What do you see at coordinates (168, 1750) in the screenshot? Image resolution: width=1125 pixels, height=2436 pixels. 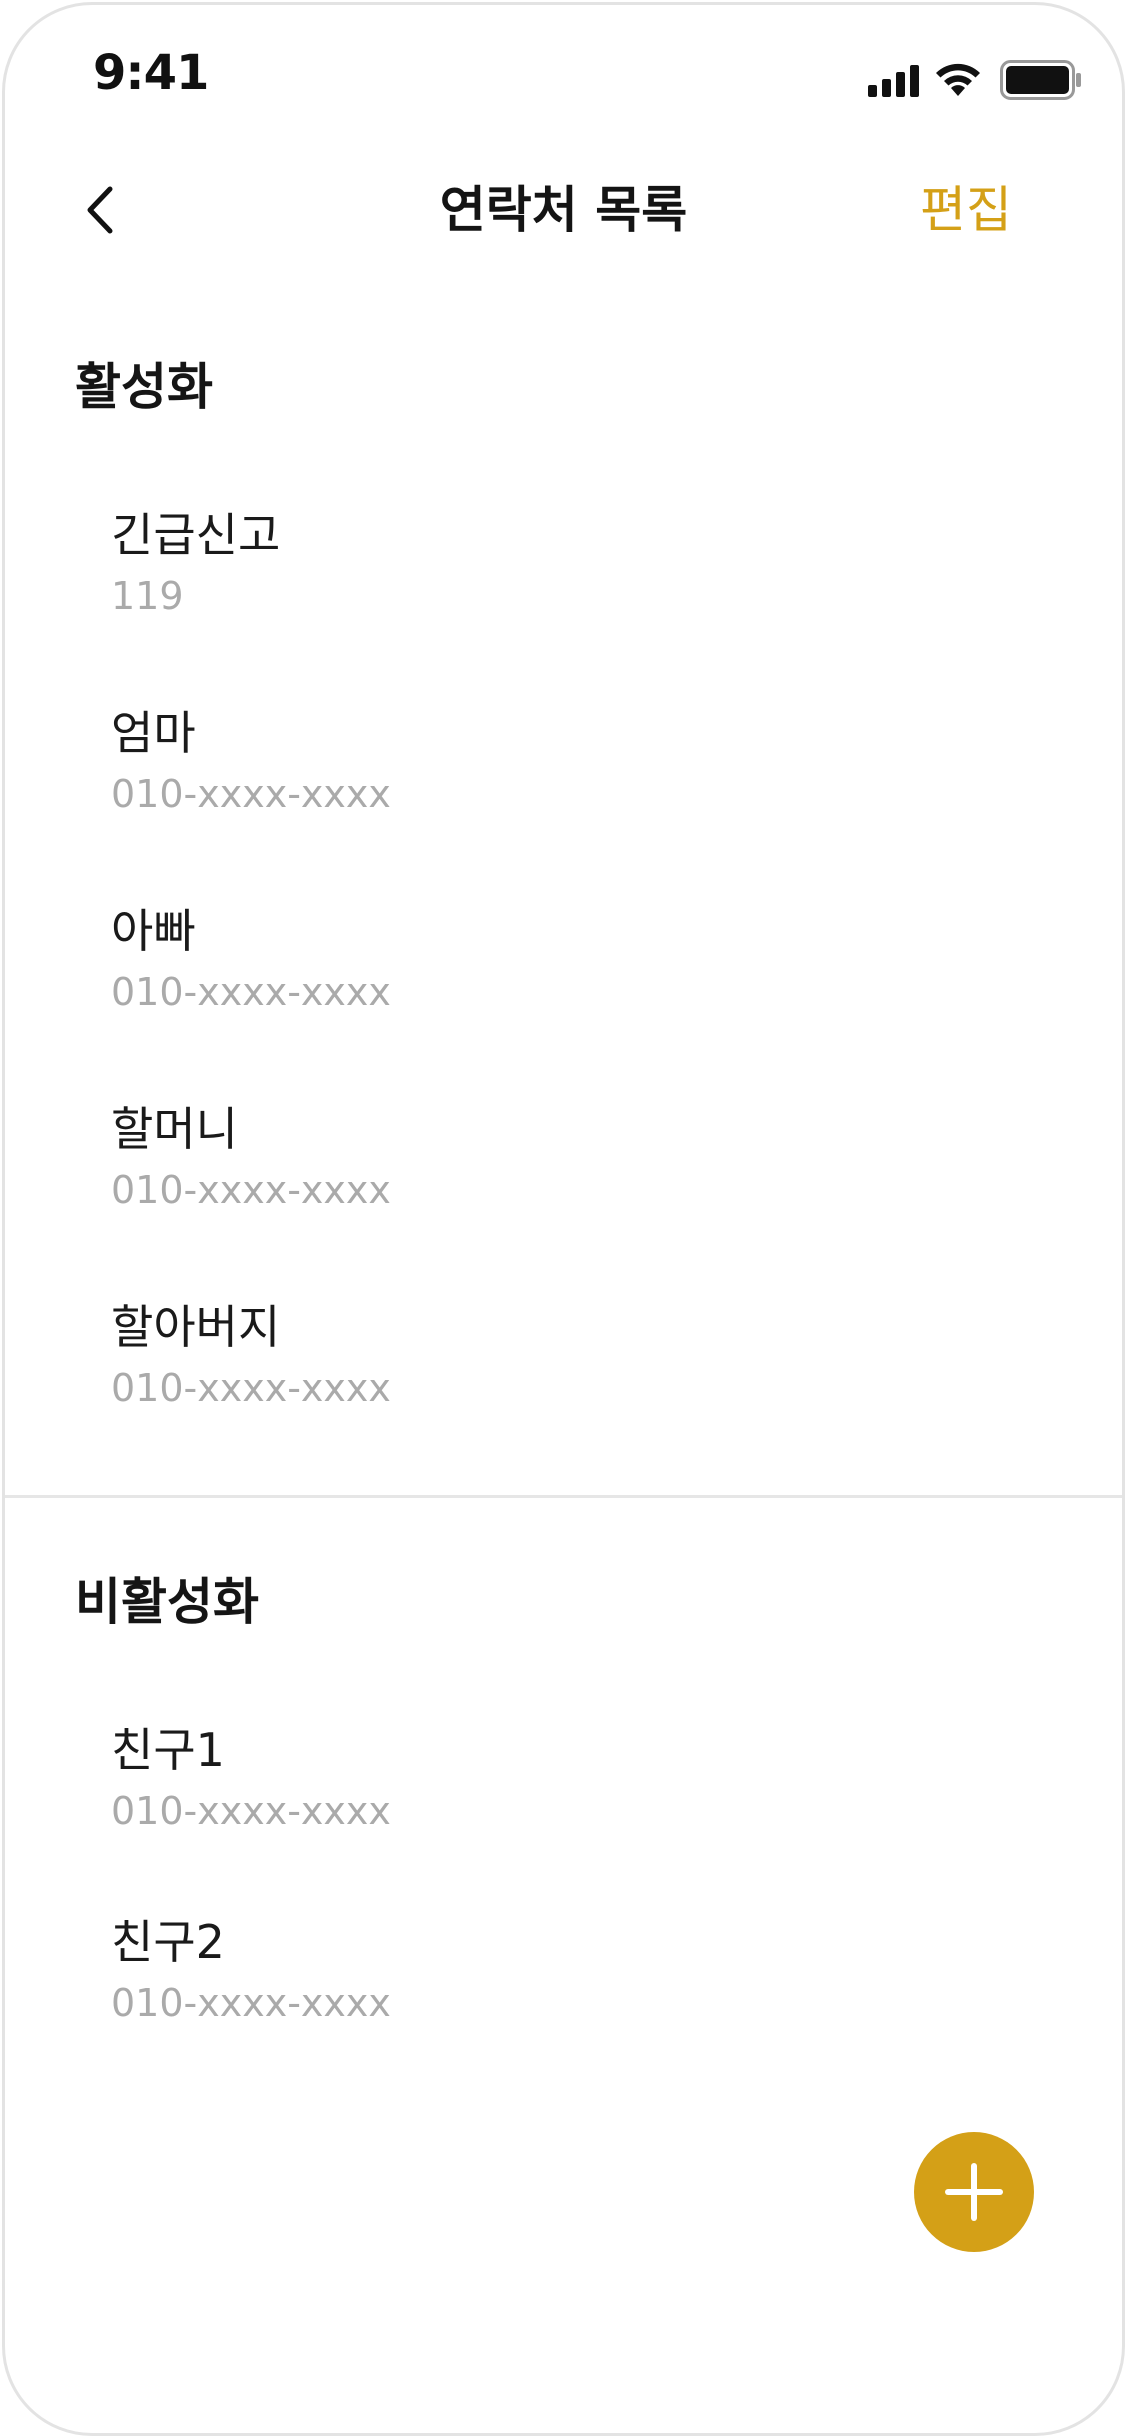 I see `contact-name: 친구1` at bounding box center [168, 1750].